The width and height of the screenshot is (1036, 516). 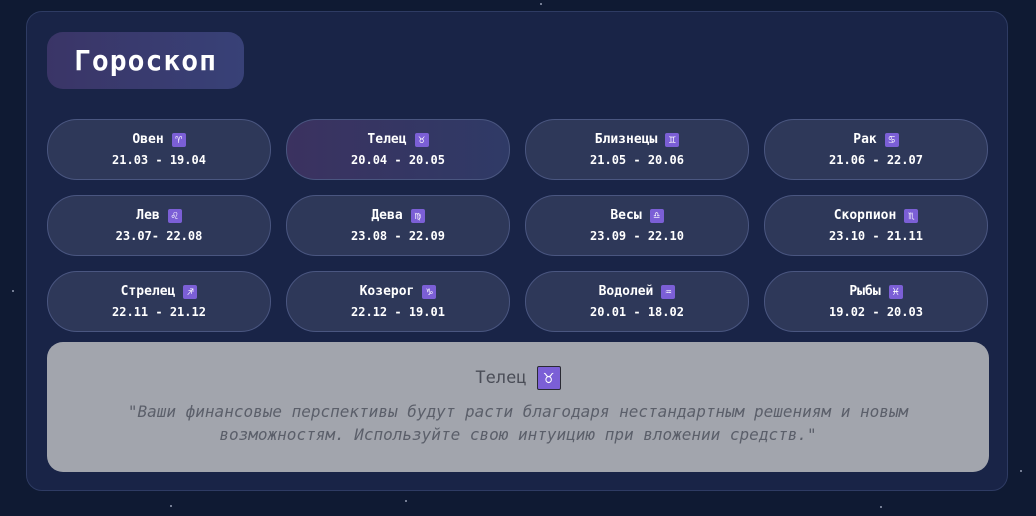 I want to click on sign-card-rak: Рак ♋ 21.06 - 22.07, so click(x=876, y=149).